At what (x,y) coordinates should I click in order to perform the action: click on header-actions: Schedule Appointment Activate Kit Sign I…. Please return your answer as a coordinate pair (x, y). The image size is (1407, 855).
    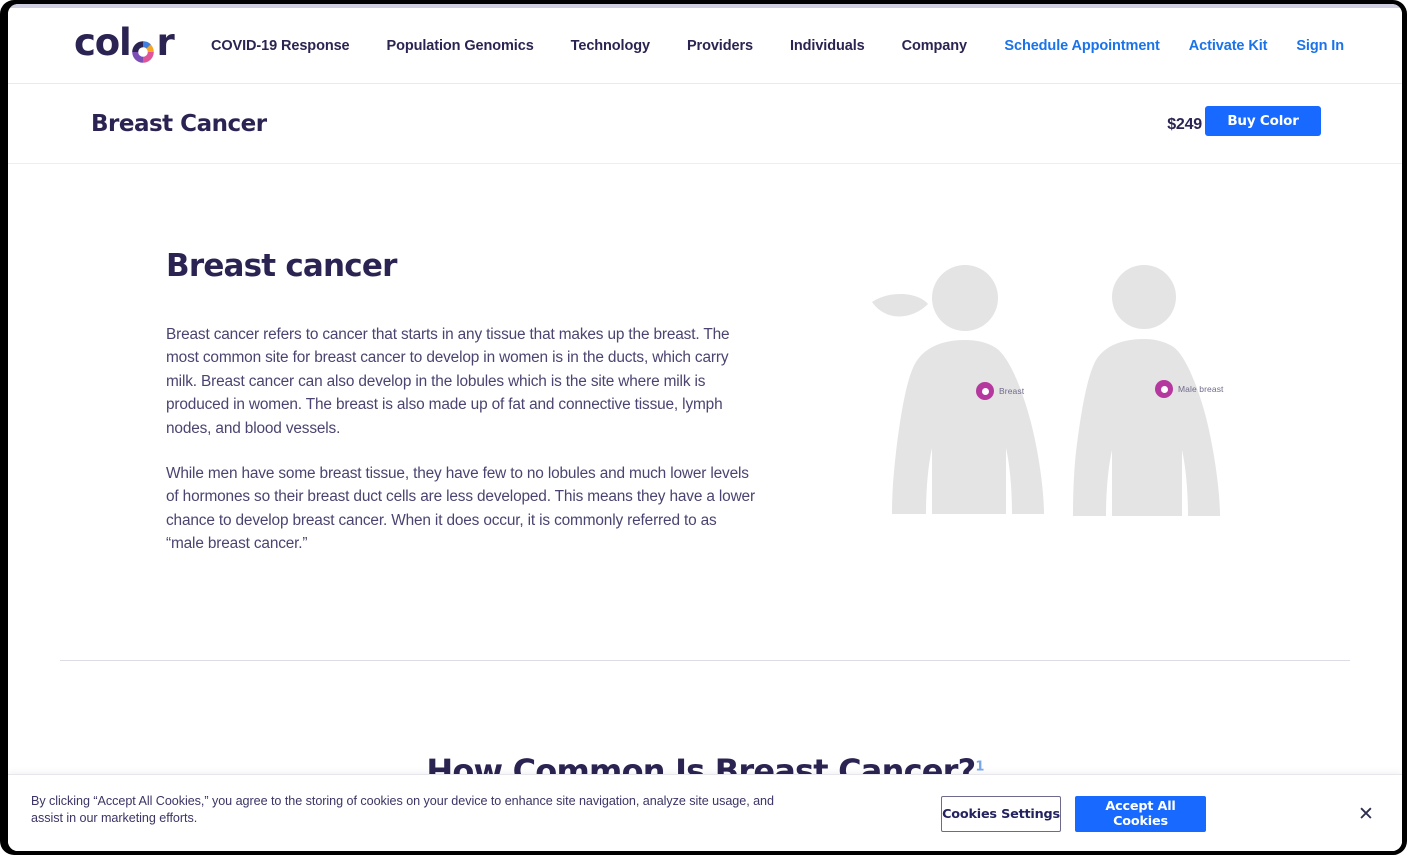
    Looking at the image, I should click on (1159, 46).